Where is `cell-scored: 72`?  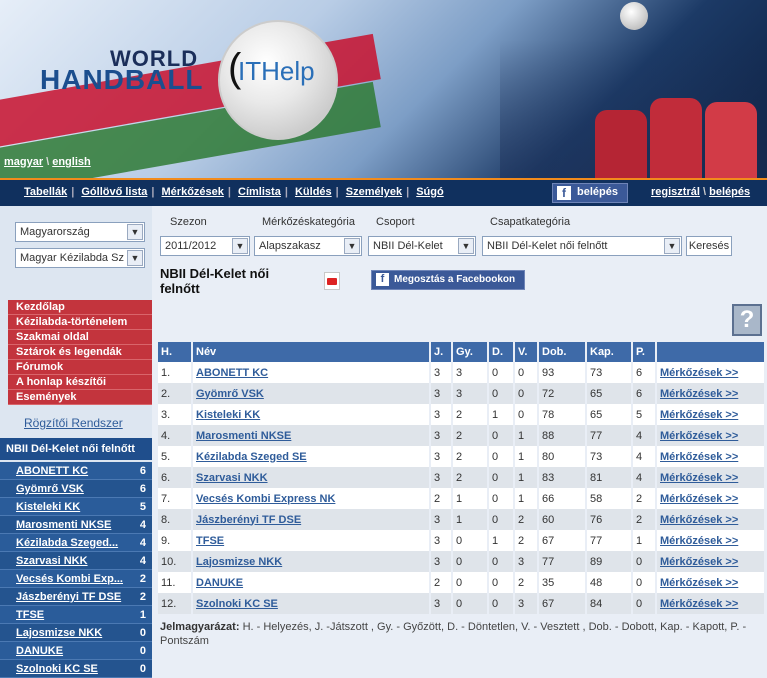
cell-scored: 72 is located at coordinates (562, 393).